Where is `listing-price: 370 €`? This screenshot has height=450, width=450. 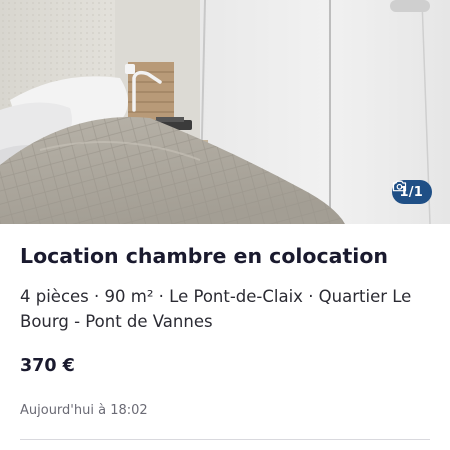 listing-price: 370 € is located at coordinates (47, 366).